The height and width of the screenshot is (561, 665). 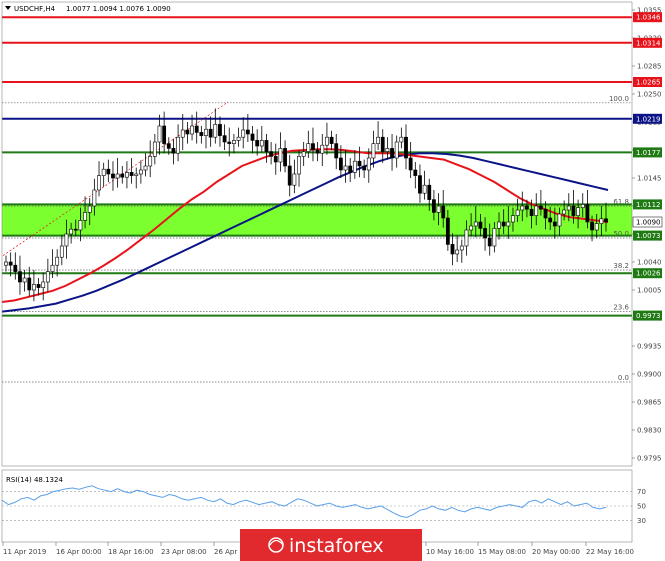 I want to click on ohlc-label: 1.0077 1.0094 1.0076 1.0090, so click(x=118, y=9).